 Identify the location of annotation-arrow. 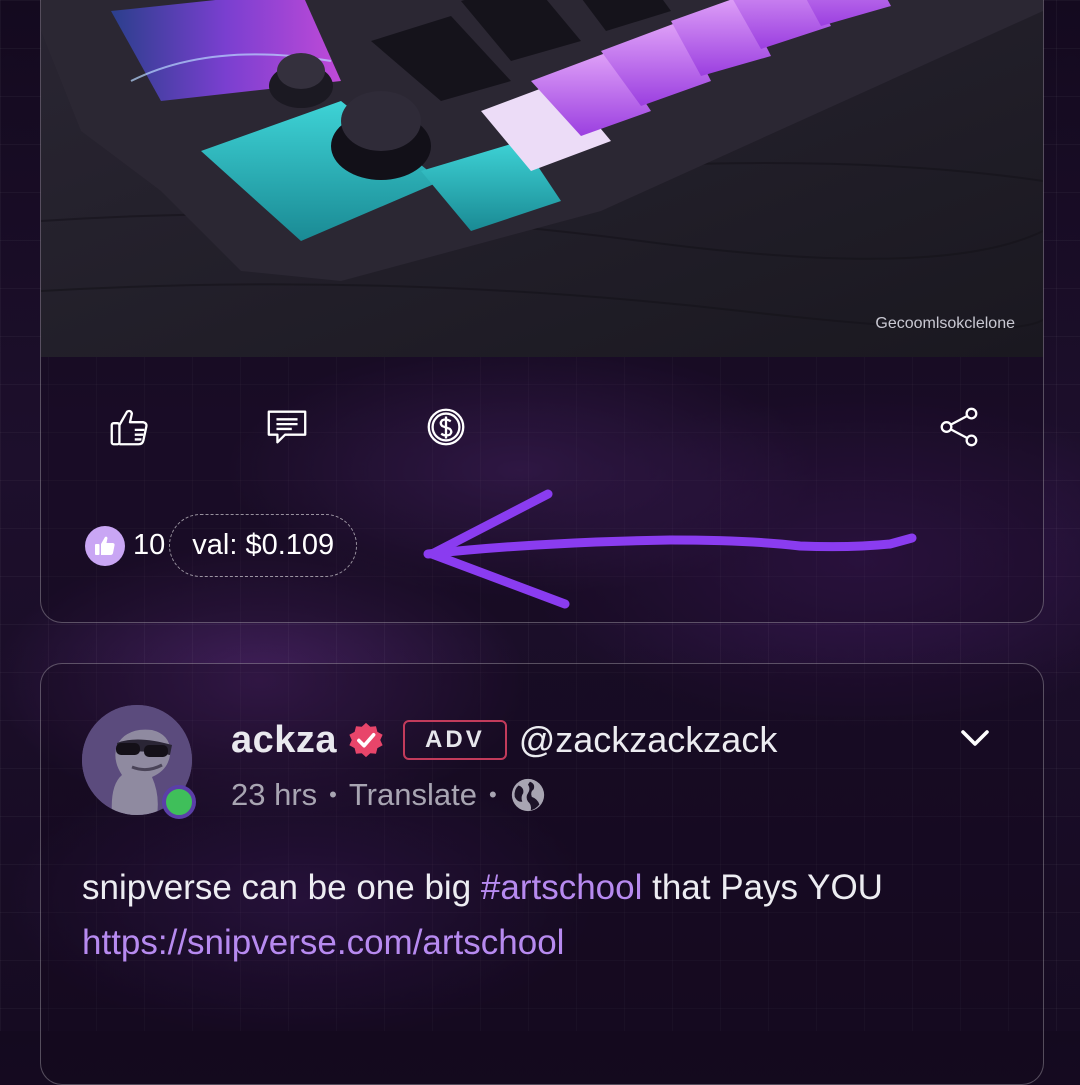
(670, 549).